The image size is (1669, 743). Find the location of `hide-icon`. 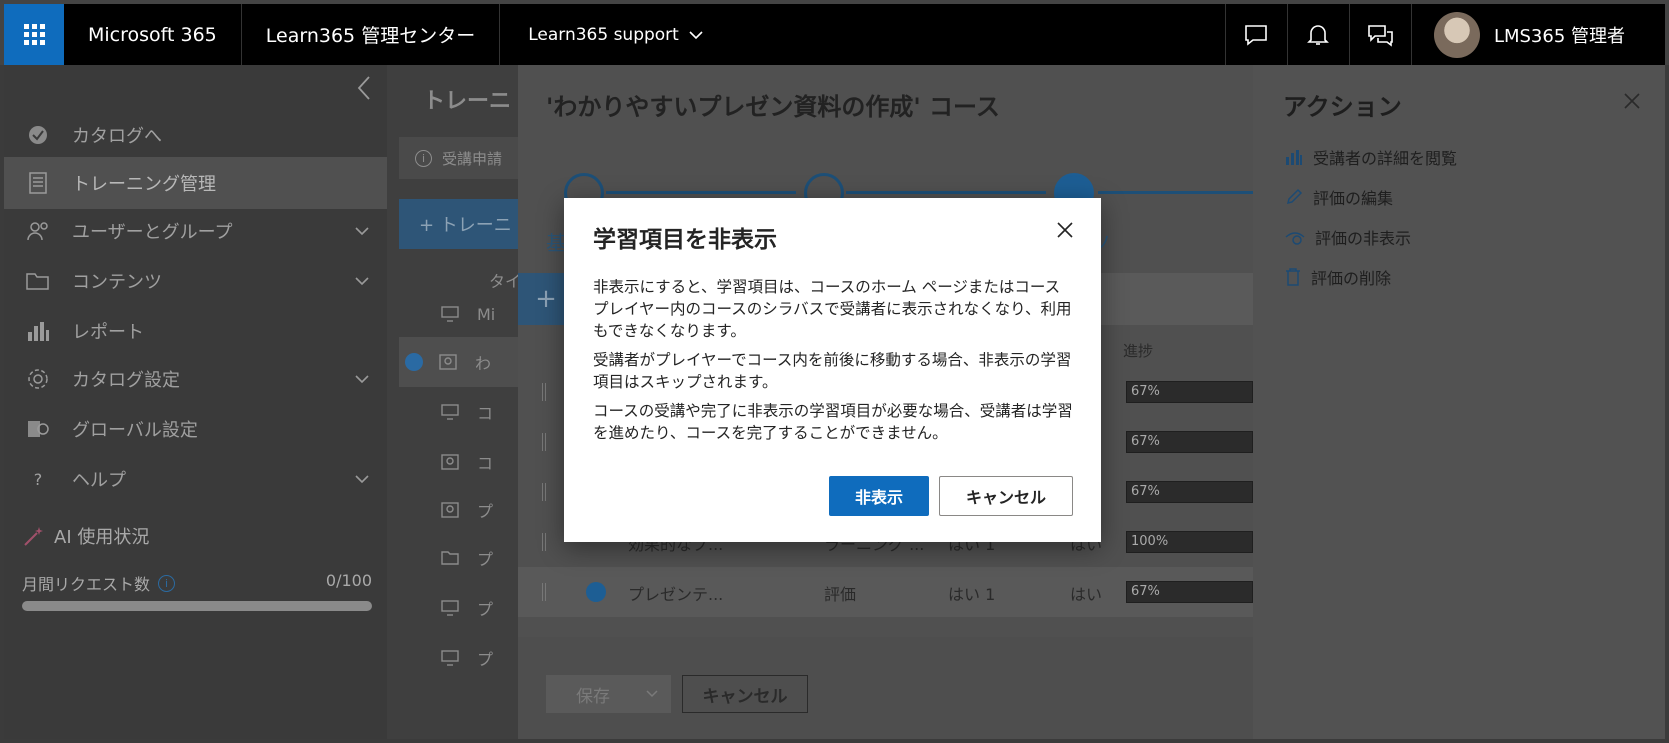

hide-icon is located at coordinates (1295, 238).